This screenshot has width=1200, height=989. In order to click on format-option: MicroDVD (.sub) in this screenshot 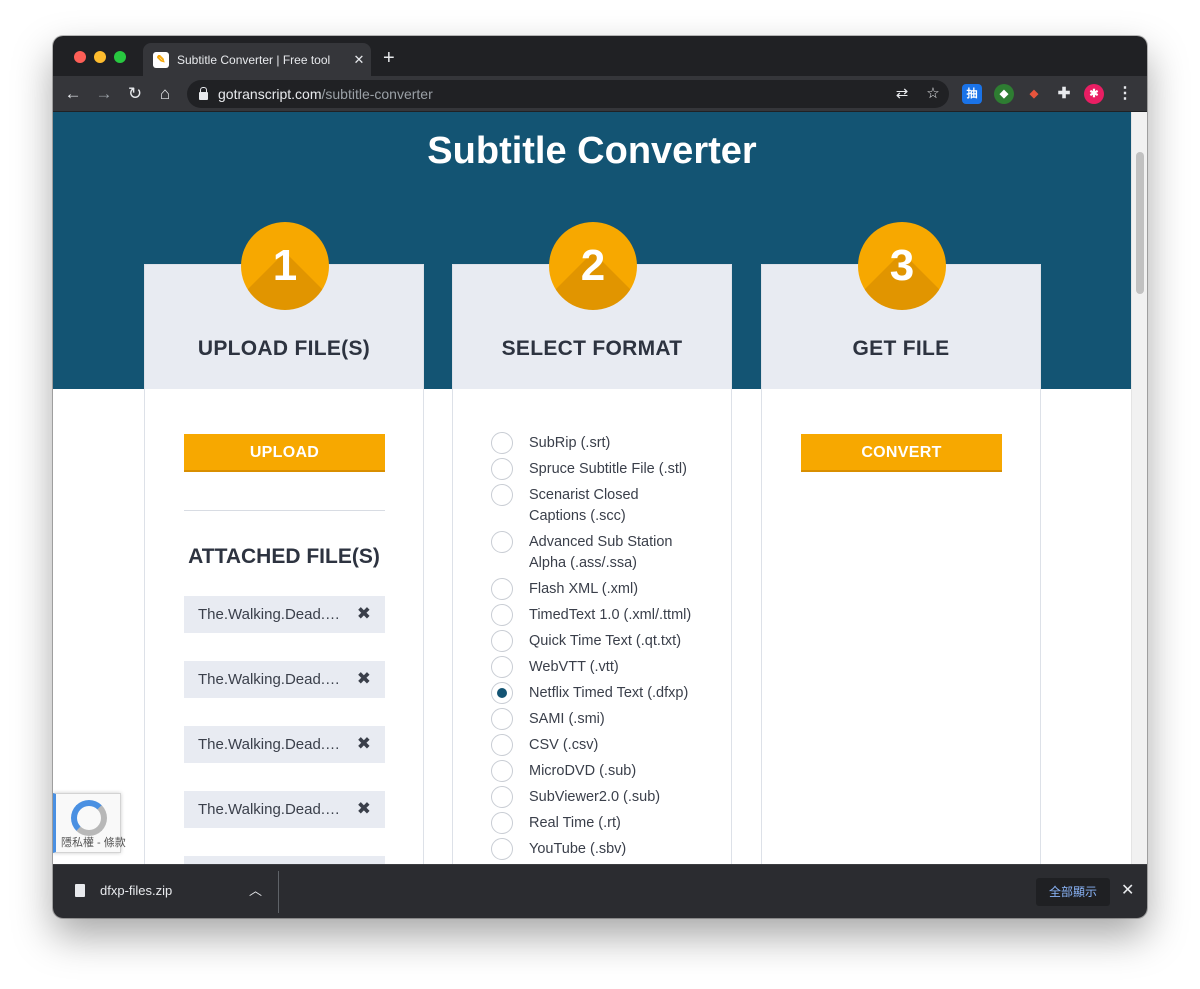, I will do `click(595, 771)`.